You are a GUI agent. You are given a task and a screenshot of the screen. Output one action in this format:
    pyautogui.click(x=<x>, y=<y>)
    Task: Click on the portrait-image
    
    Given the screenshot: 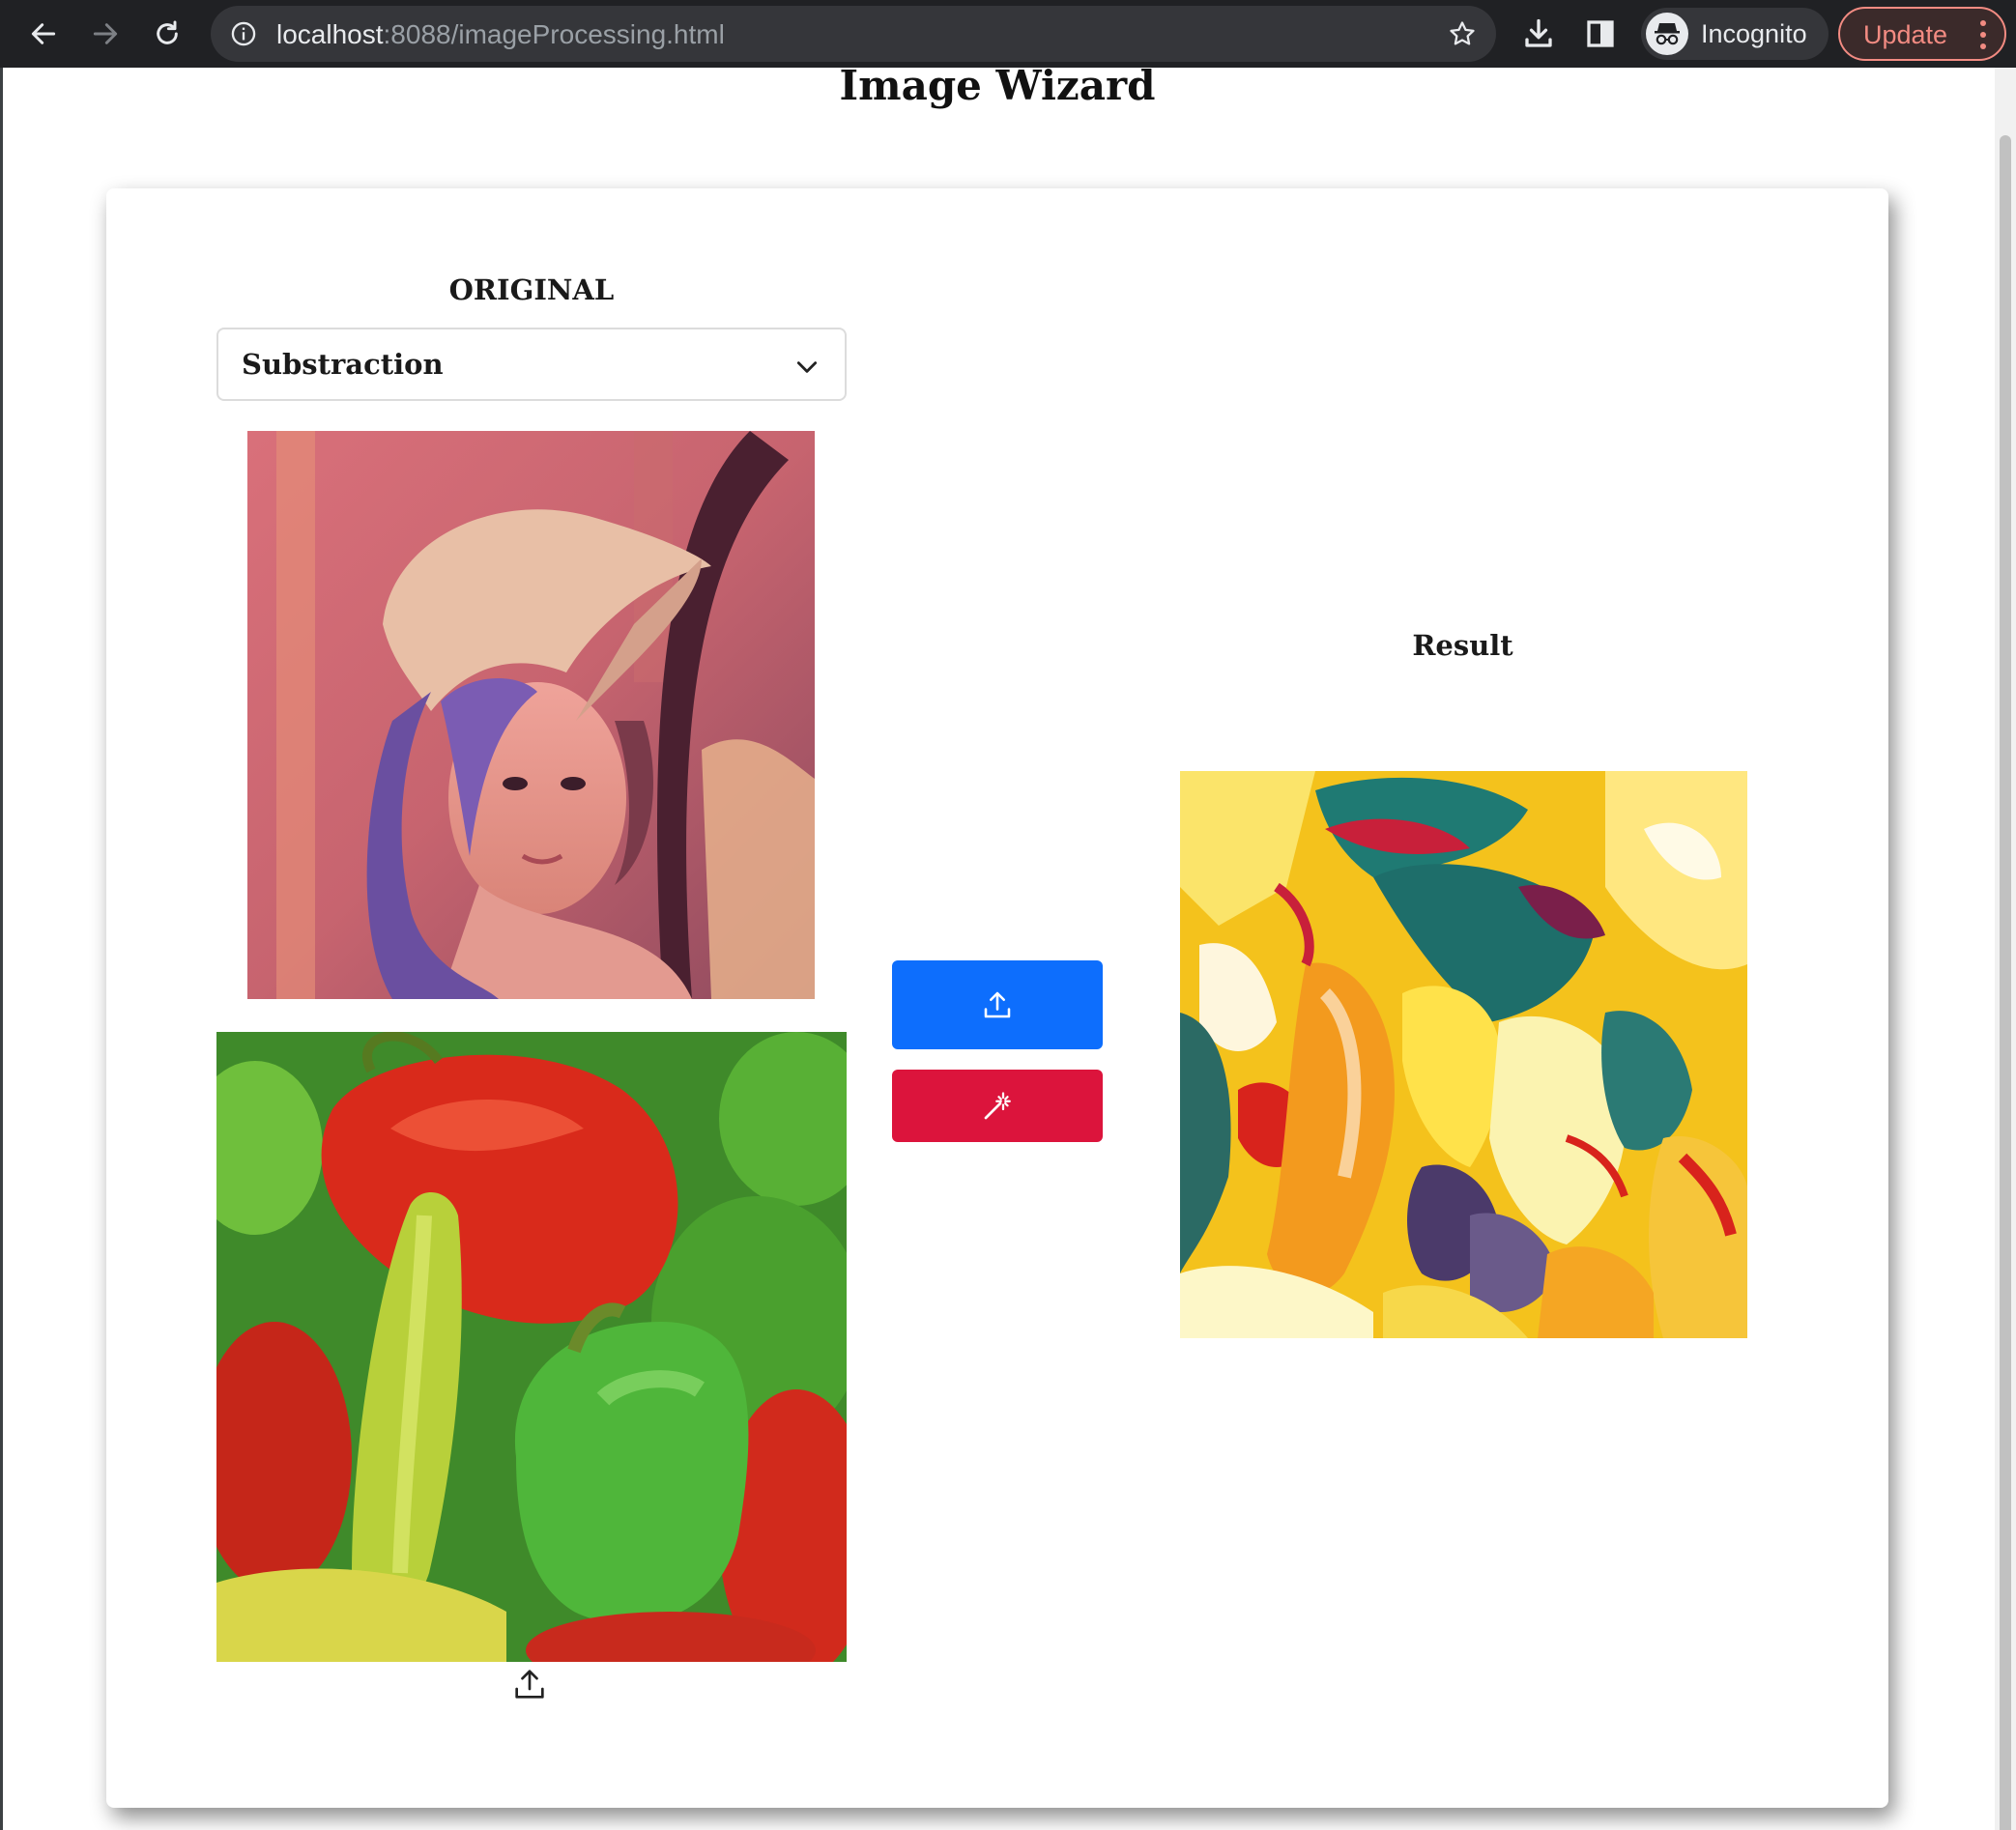 What is the action you would take?
    pyautogui.click(x=531, y=715)
    